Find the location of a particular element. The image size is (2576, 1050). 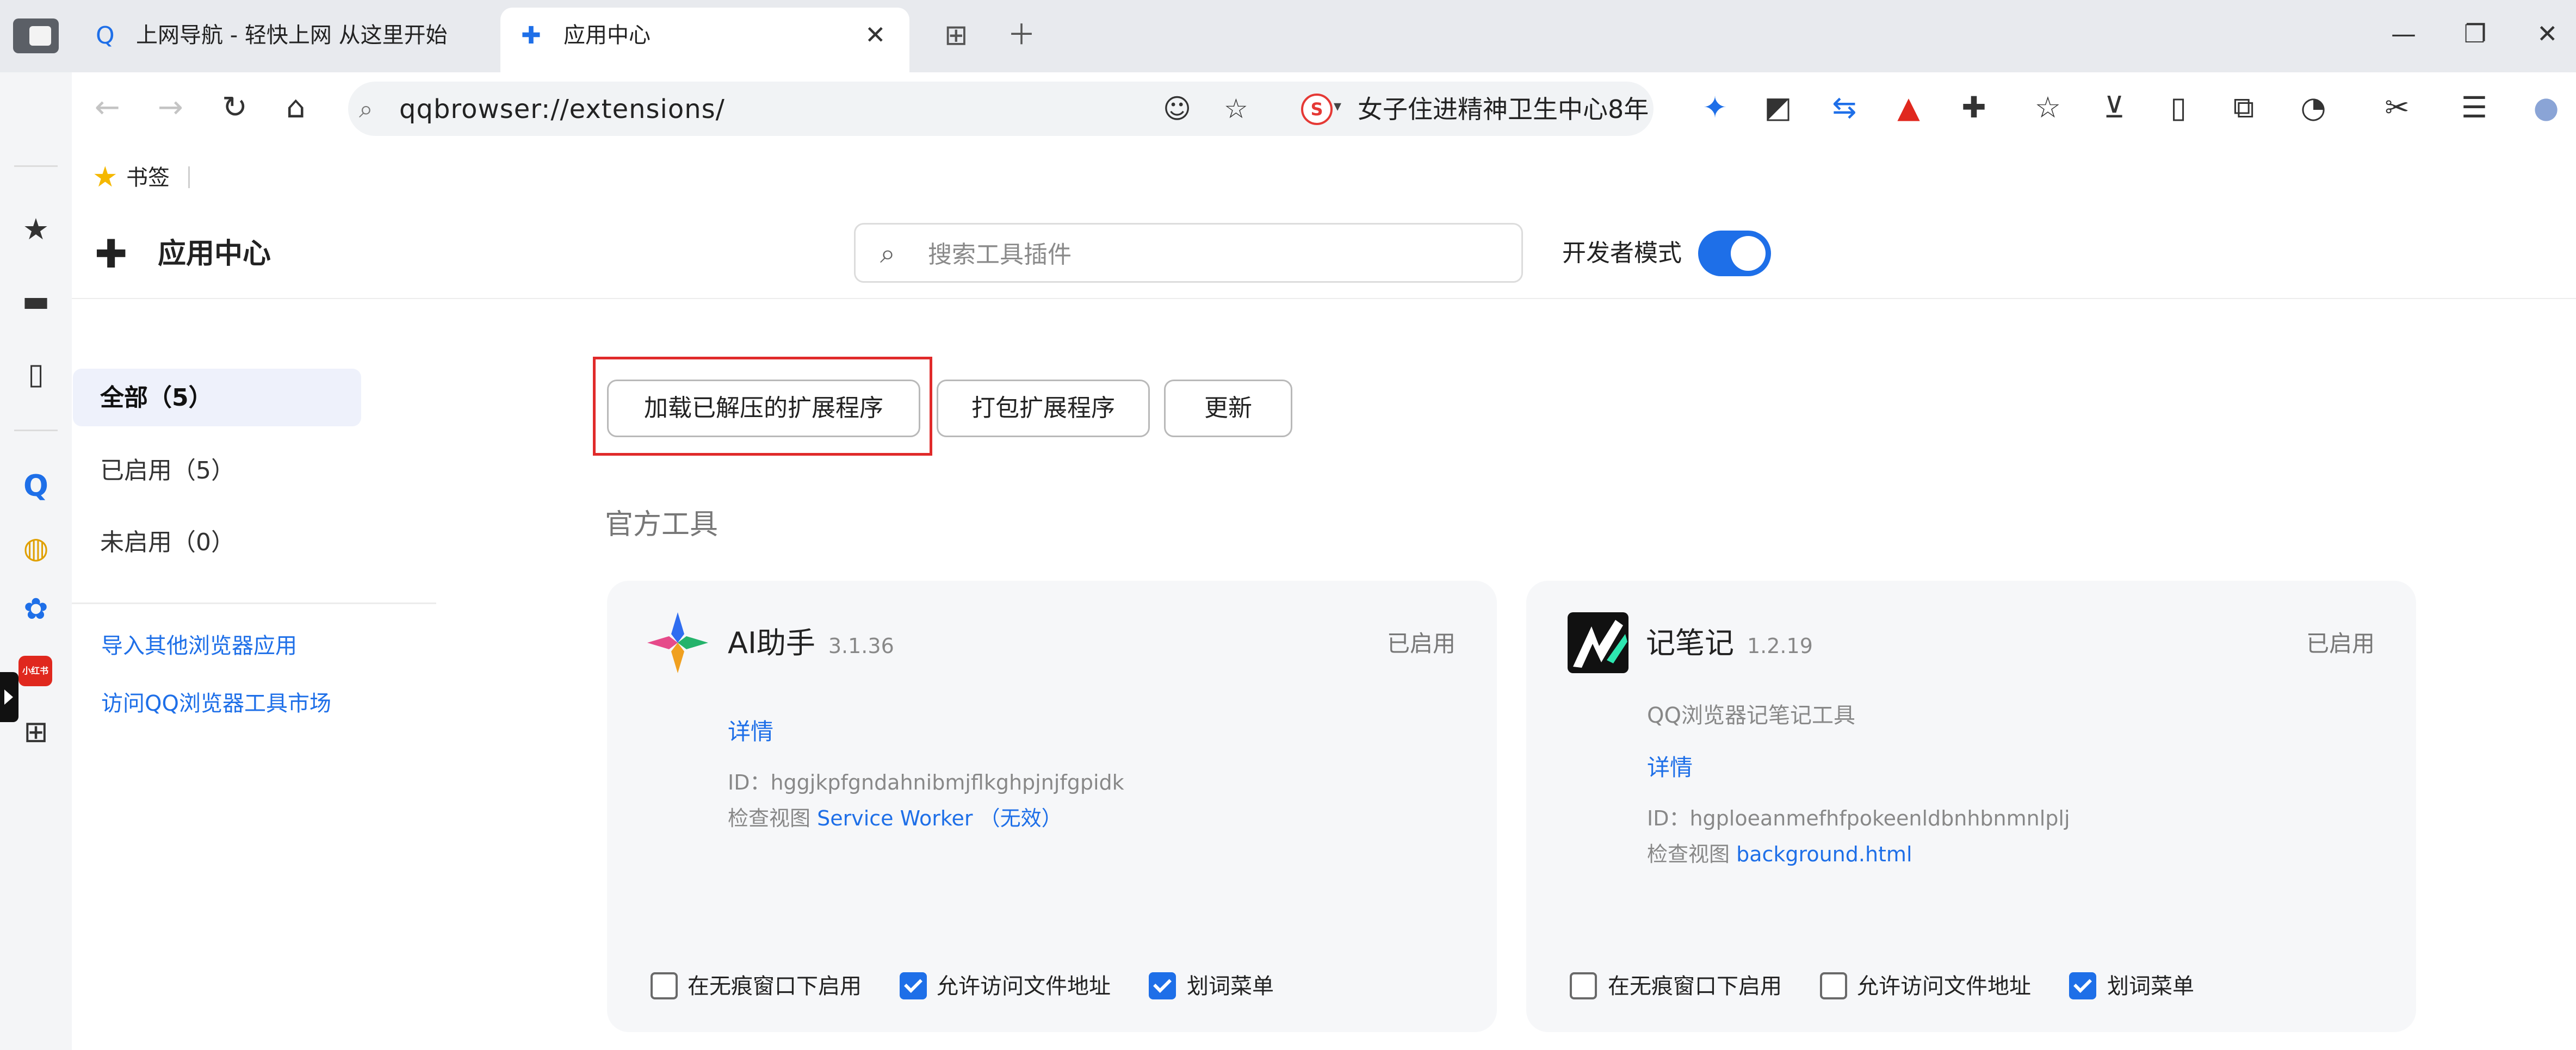

expand-rail-handle is located at coordinates (9, 697).